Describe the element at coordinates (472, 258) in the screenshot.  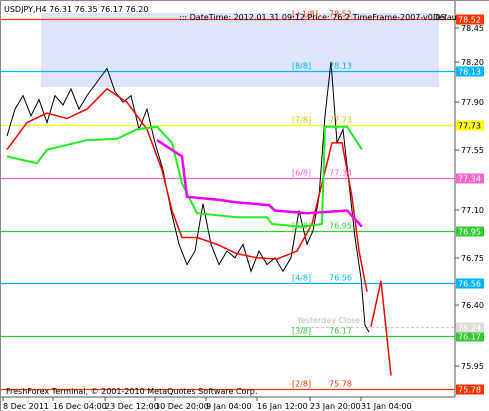
I see `price-tick-label: 76.75` at that location.